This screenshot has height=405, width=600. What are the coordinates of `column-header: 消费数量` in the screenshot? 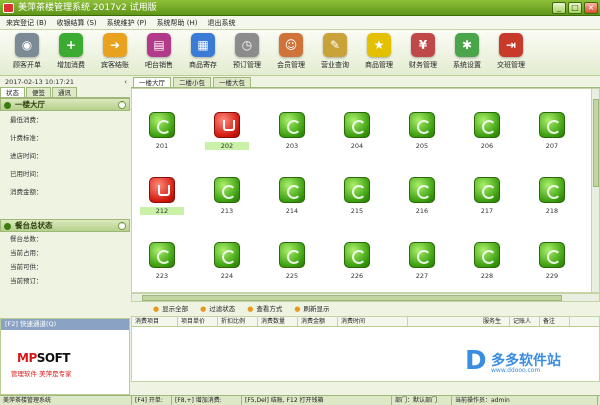 It's located at (278, 321).